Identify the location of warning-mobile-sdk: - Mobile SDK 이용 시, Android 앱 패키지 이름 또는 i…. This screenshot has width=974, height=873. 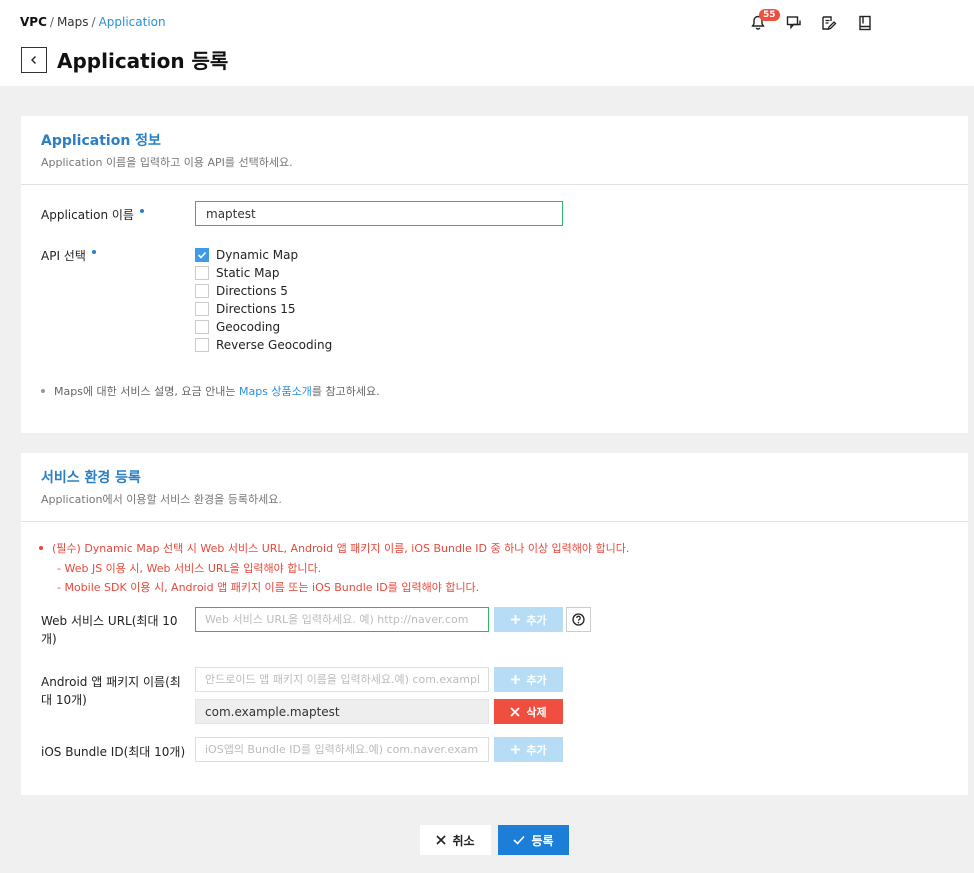
(268, 587).